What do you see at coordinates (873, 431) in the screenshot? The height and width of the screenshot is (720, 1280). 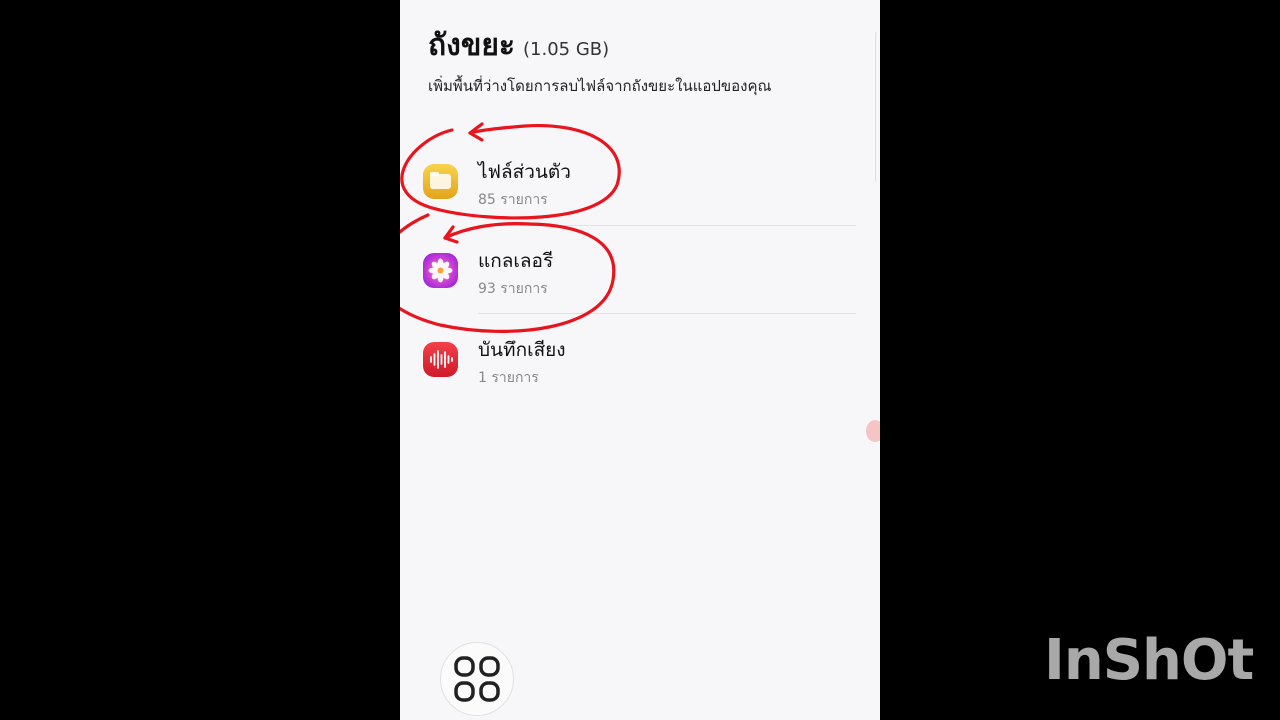 I see `edge-panel-handle` at bounding box center [873, 431].